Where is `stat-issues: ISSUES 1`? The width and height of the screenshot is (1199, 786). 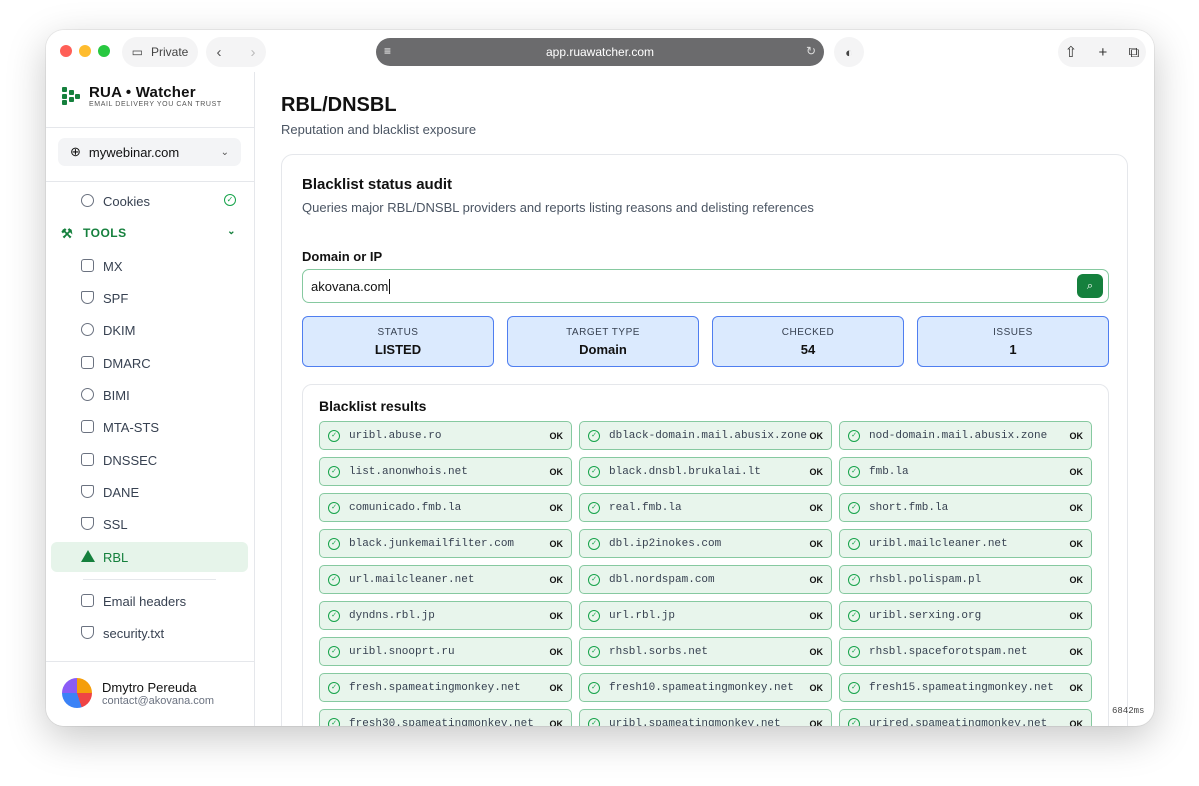 stat-issues: ISSUES 1 is located at coordinates (1013, 341).